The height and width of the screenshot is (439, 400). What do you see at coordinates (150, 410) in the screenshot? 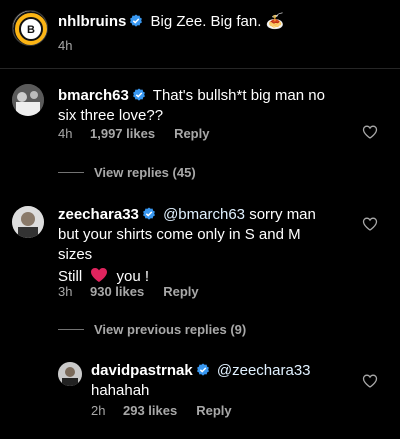
I see `likes-count: 293 likes` at bounding box center [150, 410].